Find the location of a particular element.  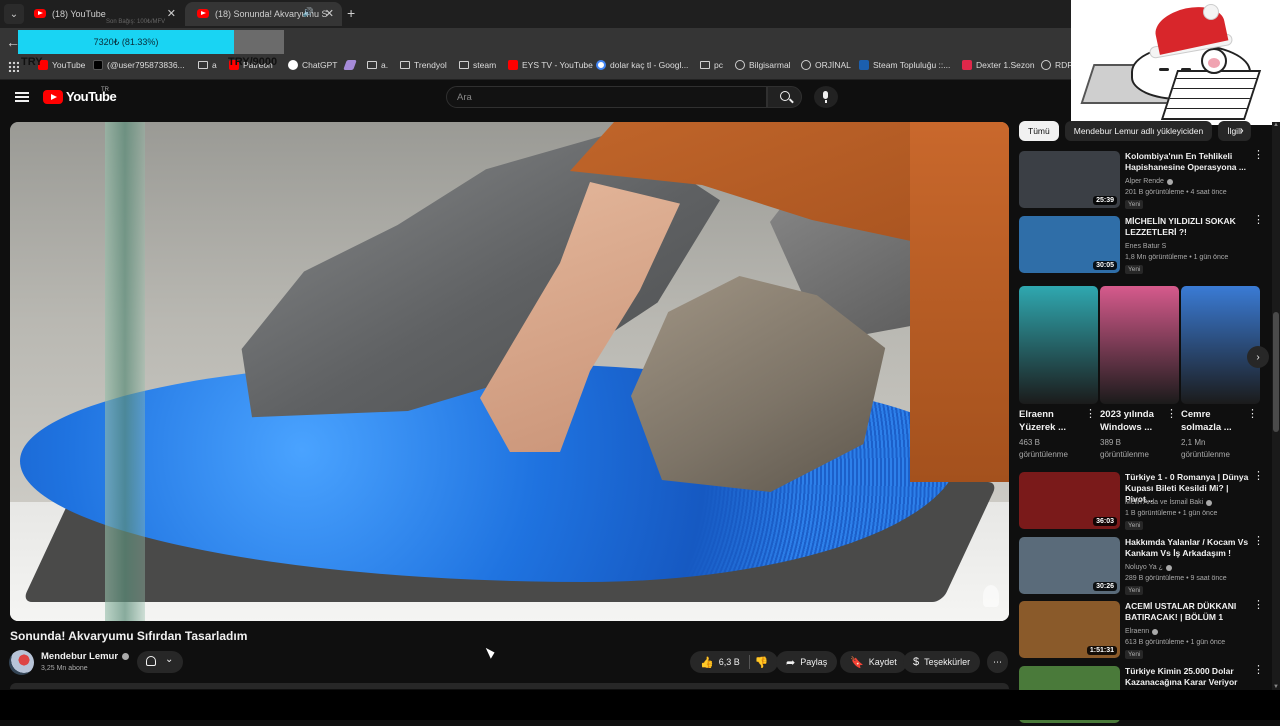

menu-icon is located at coordinates (22, 97).